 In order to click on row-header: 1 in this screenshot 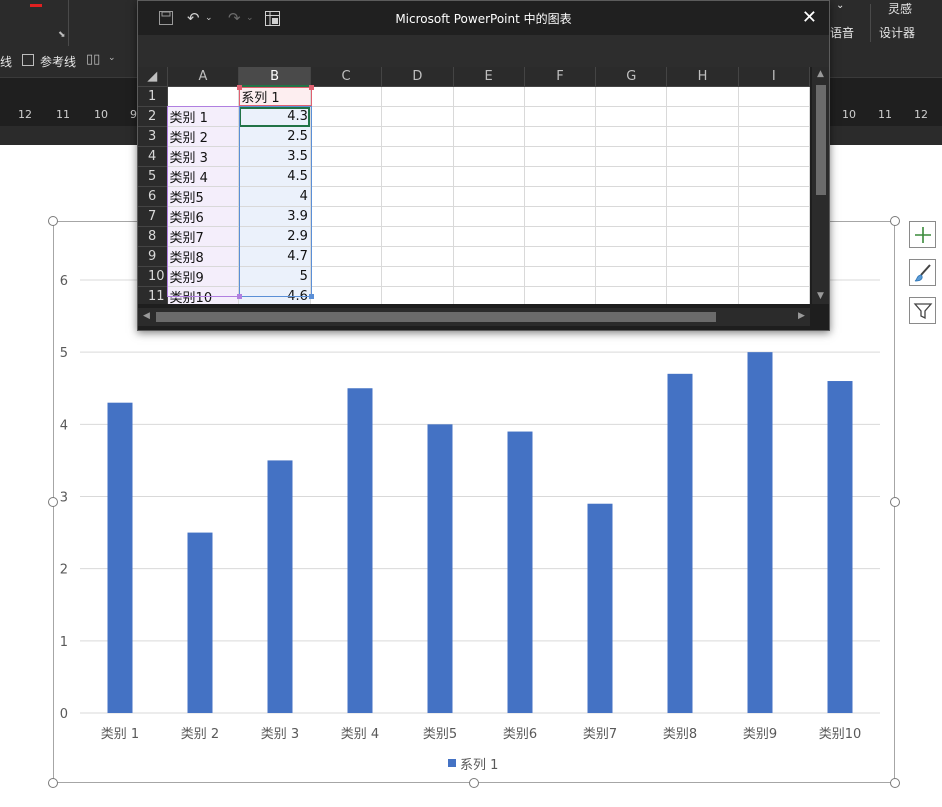, I will do `click(153, 96)`.